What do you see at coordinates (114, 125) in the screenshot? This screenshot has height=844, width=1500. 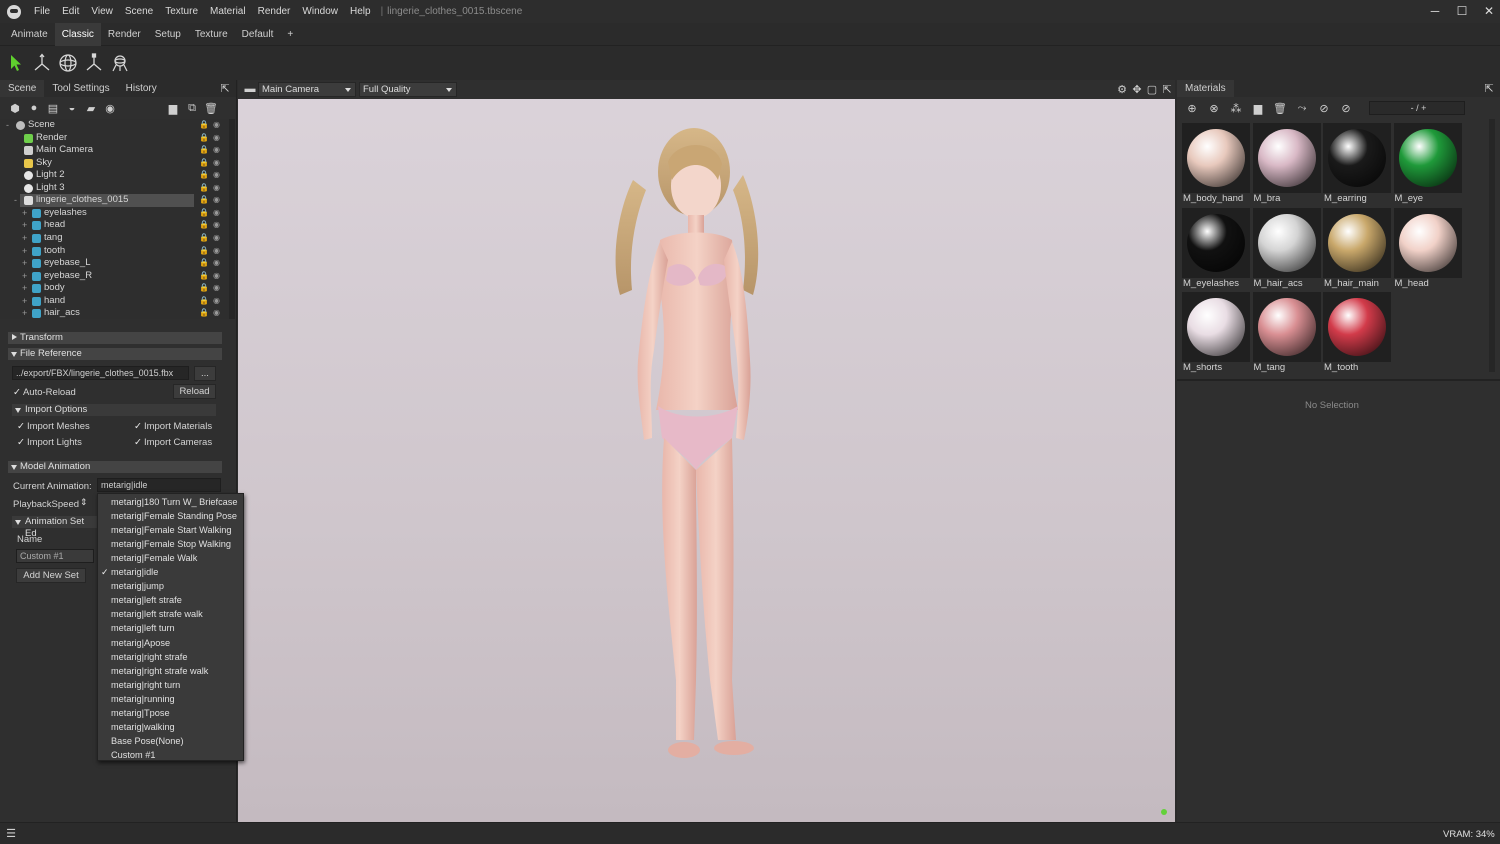 I see `tree-item: - Scene 🔒◉` at bounding box center [114, 125].